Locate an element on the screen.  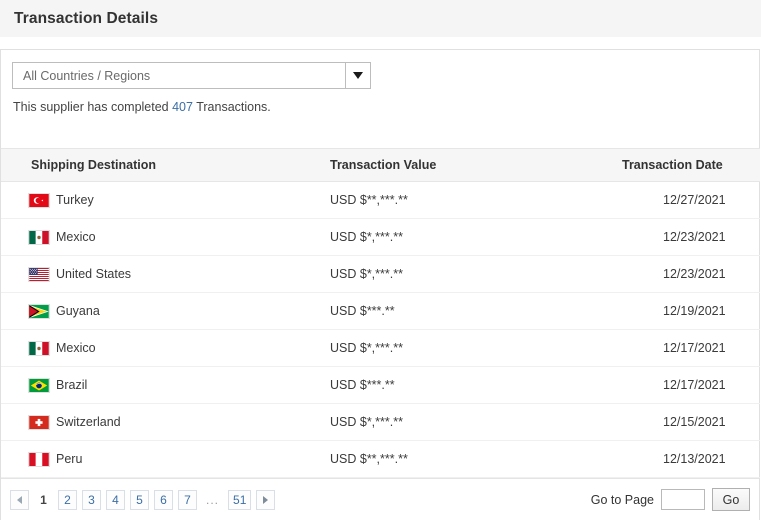
pagination: 1 234567 ... 51 is located at coordinates (143, 499).